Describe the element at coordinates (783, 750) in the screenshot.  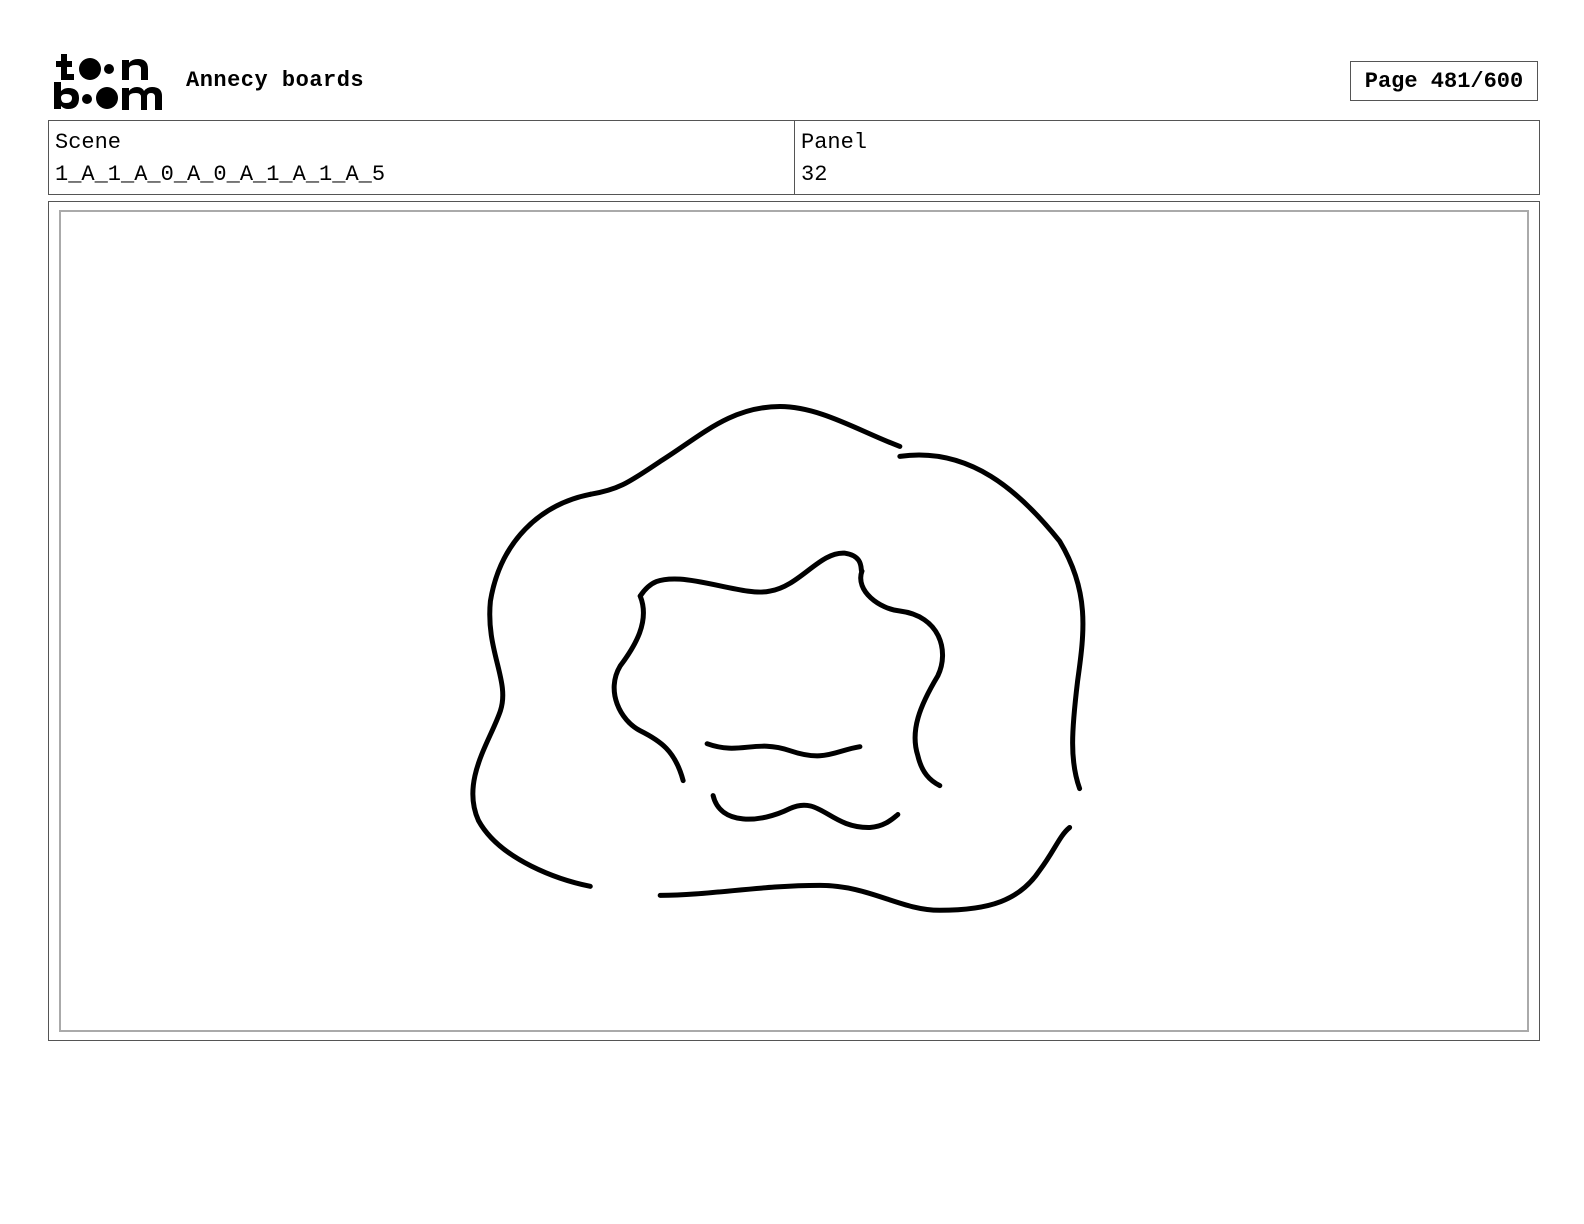
I see `mouth-line-upper` at that location.